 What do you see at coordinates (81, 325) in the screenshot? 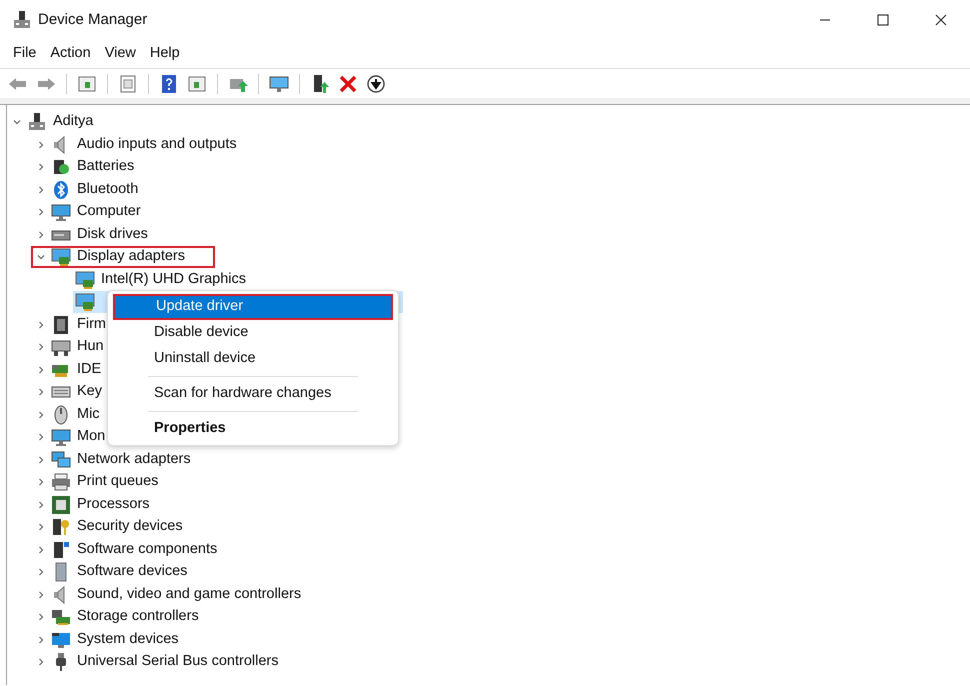
I see `tree-item: Firm` at bounding box center [81, 325].